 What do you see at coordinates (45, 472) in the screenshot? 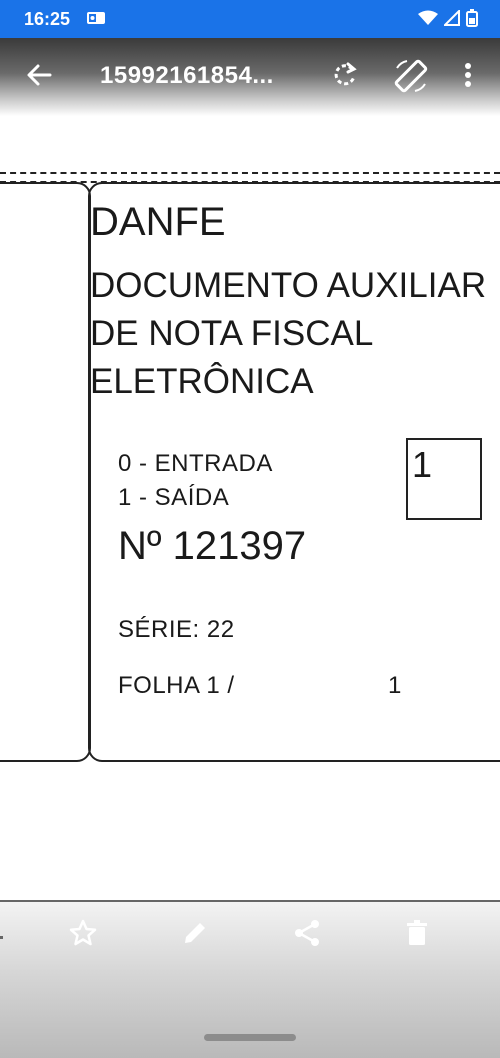
I see `left-panel-box` at bounding box center [45, 472].